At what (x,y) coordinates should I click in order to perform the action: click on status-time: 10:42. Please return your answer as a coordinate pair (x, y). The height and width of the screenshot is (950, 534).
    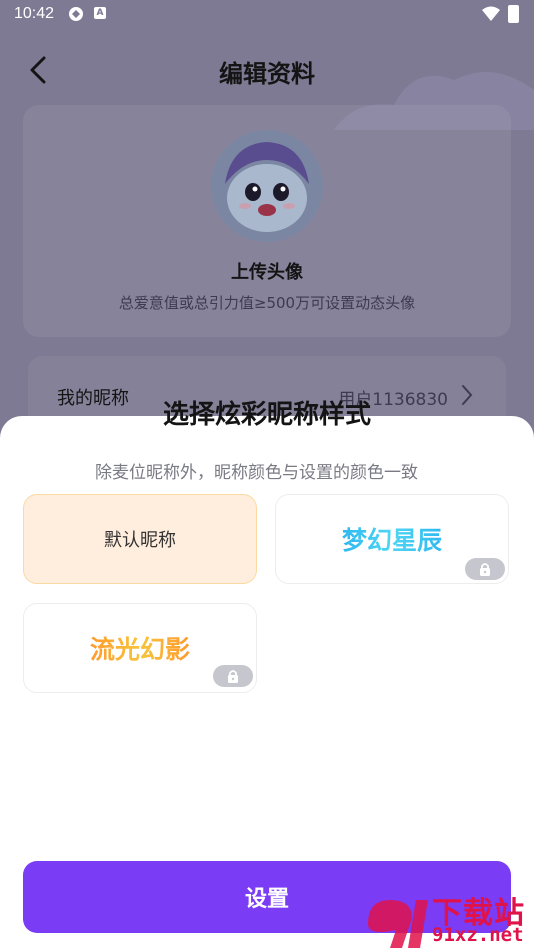
    Looking at the image, I should click on (34, 13).